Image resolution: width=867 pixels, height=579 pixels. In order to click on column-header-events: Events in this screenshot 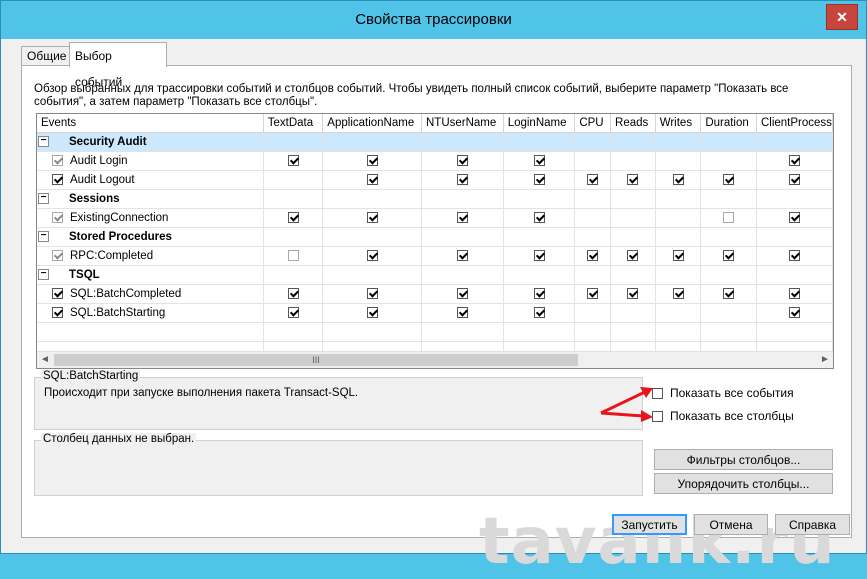, I will do `click(150, 123)`.